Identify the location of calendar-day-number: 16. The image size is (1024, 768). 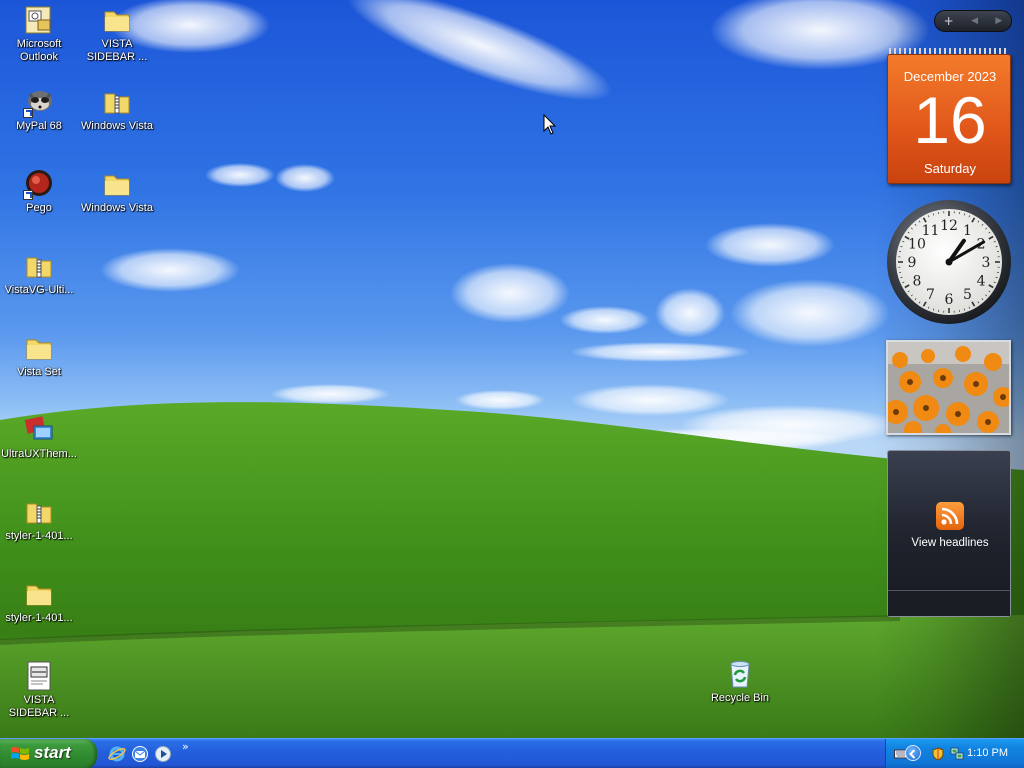
(950, 120).